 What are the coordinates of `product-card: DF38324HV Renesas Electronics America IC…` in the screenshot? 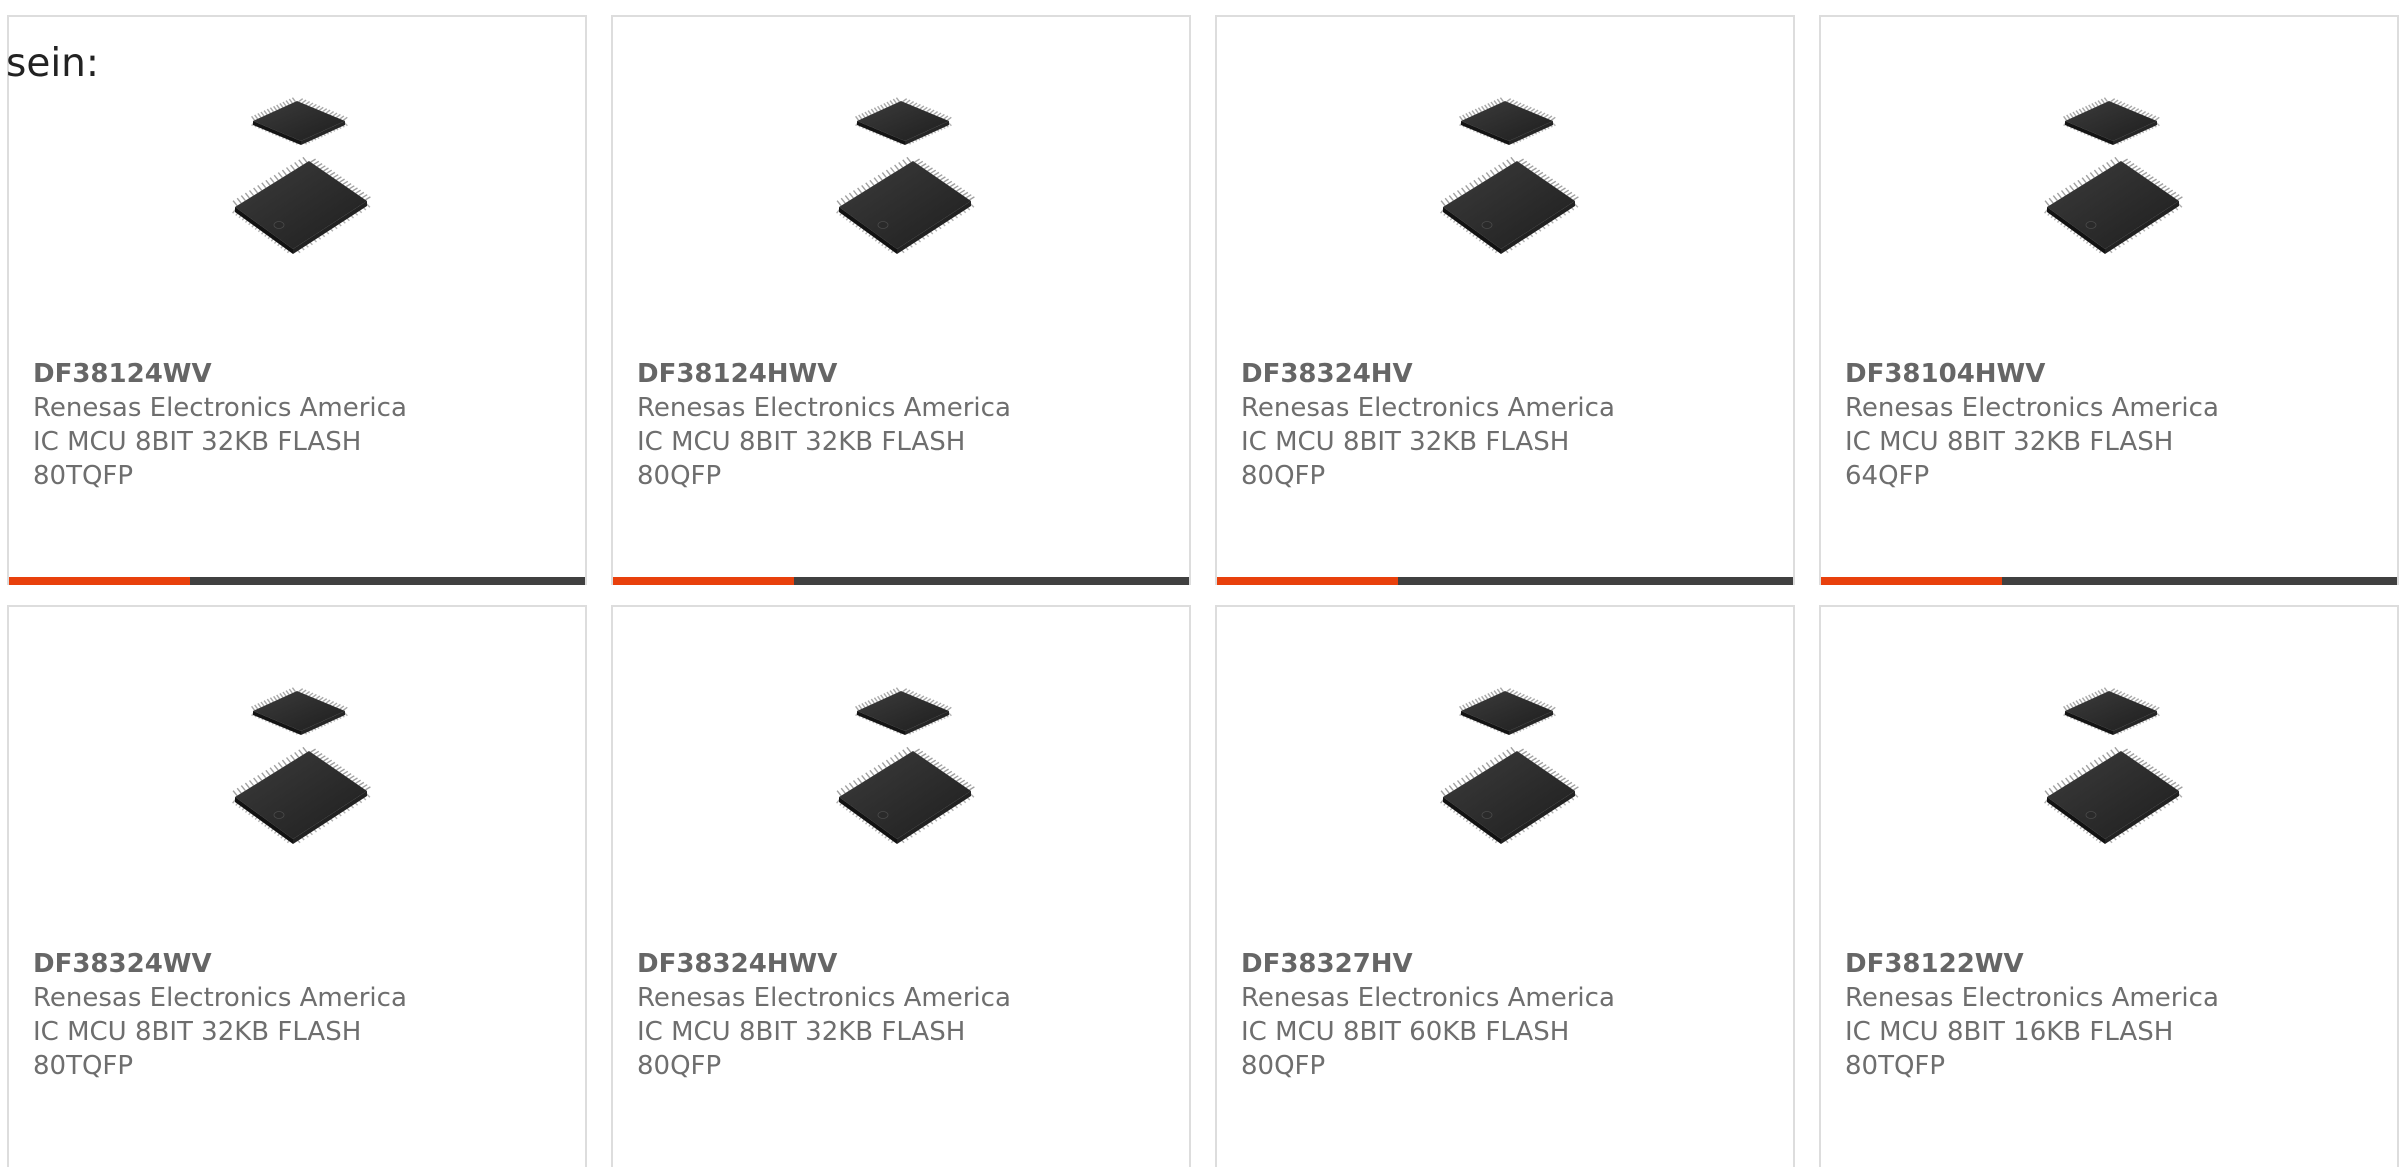 It's located at (1505, 300).